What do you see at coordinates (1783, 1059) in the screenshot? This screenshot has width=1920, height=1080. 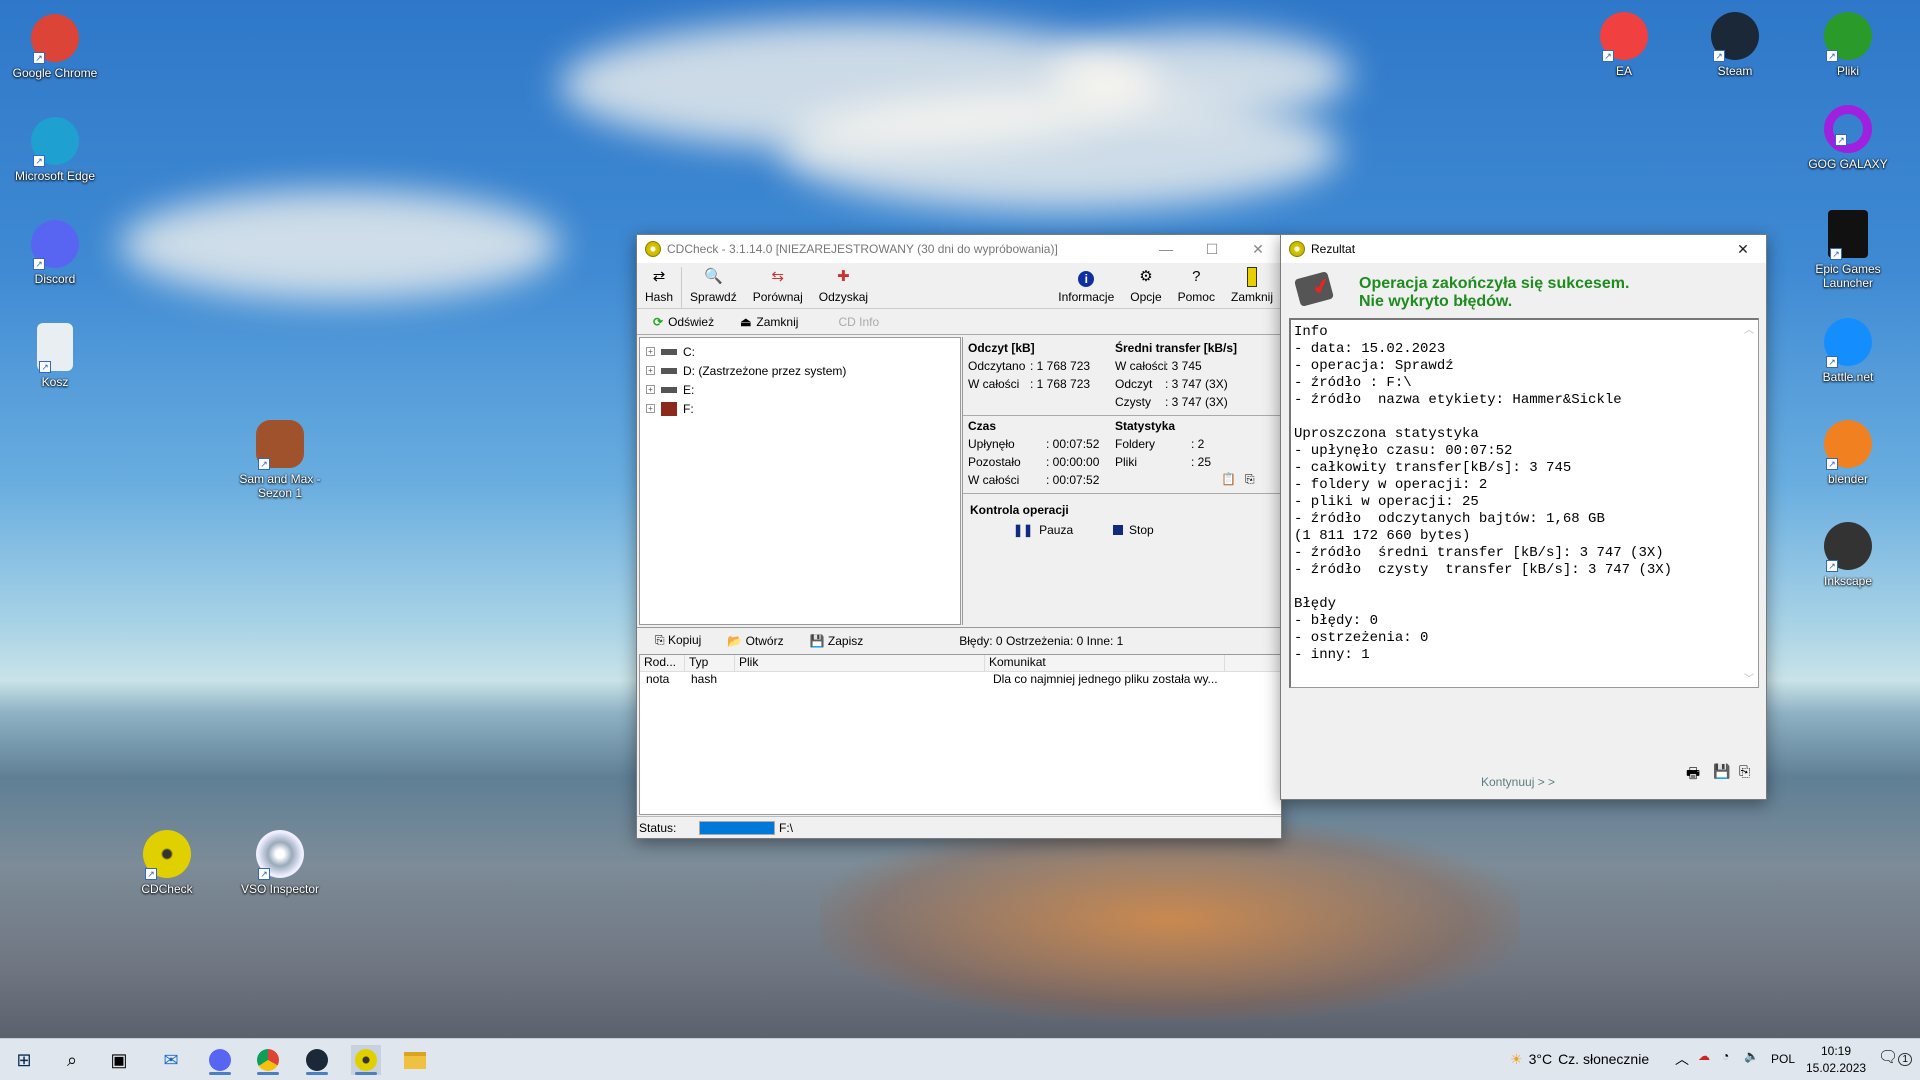 I see `language-indicator: POL` at bounding box center [1783, 1059].